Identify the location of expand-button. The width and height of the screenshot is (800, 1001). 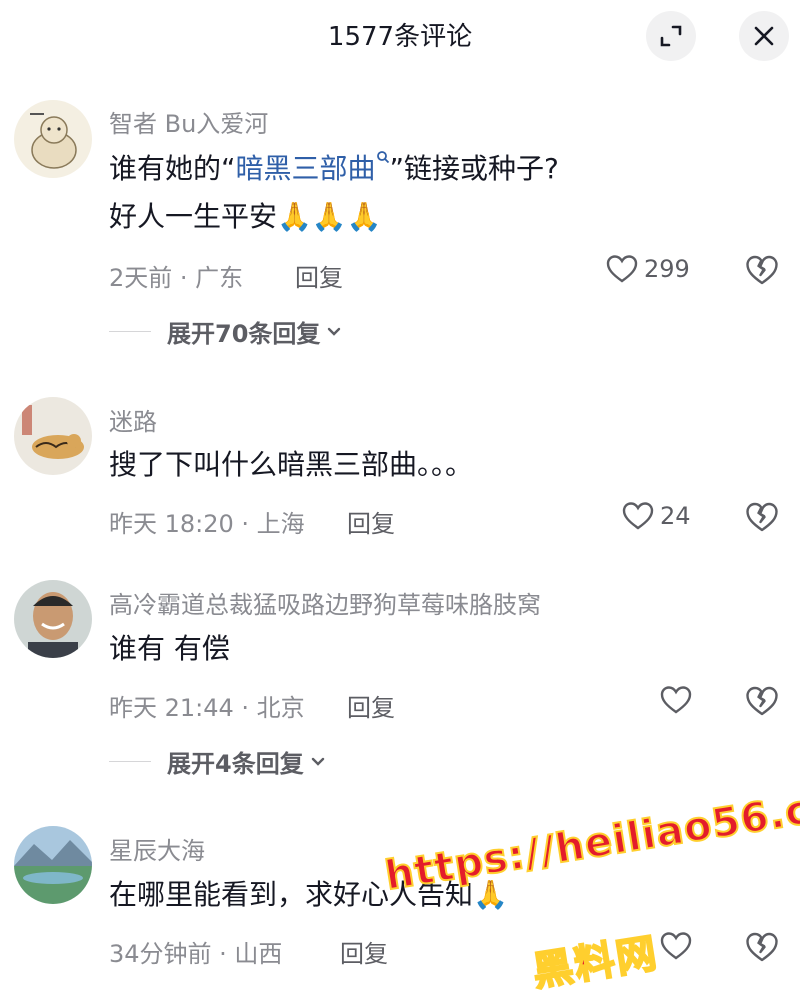
(671, 36).